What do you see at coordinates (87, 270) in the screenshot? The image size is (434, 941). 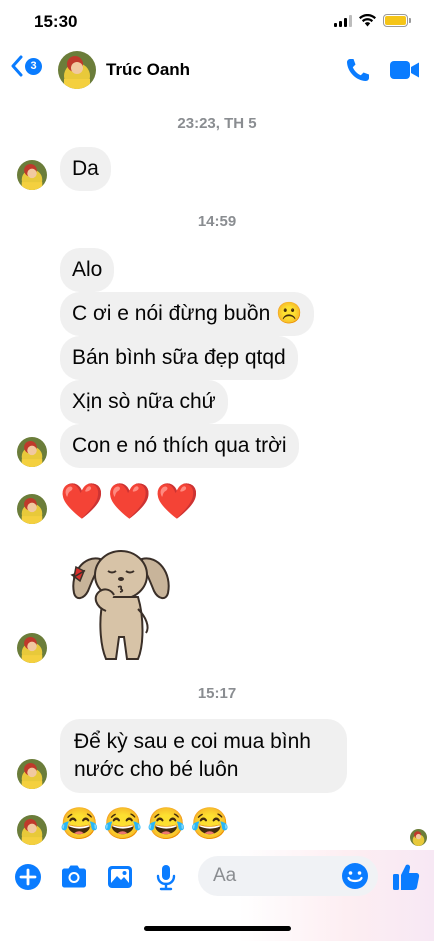 I see `message-bubble: Alo` at bounding box center [87, 270].